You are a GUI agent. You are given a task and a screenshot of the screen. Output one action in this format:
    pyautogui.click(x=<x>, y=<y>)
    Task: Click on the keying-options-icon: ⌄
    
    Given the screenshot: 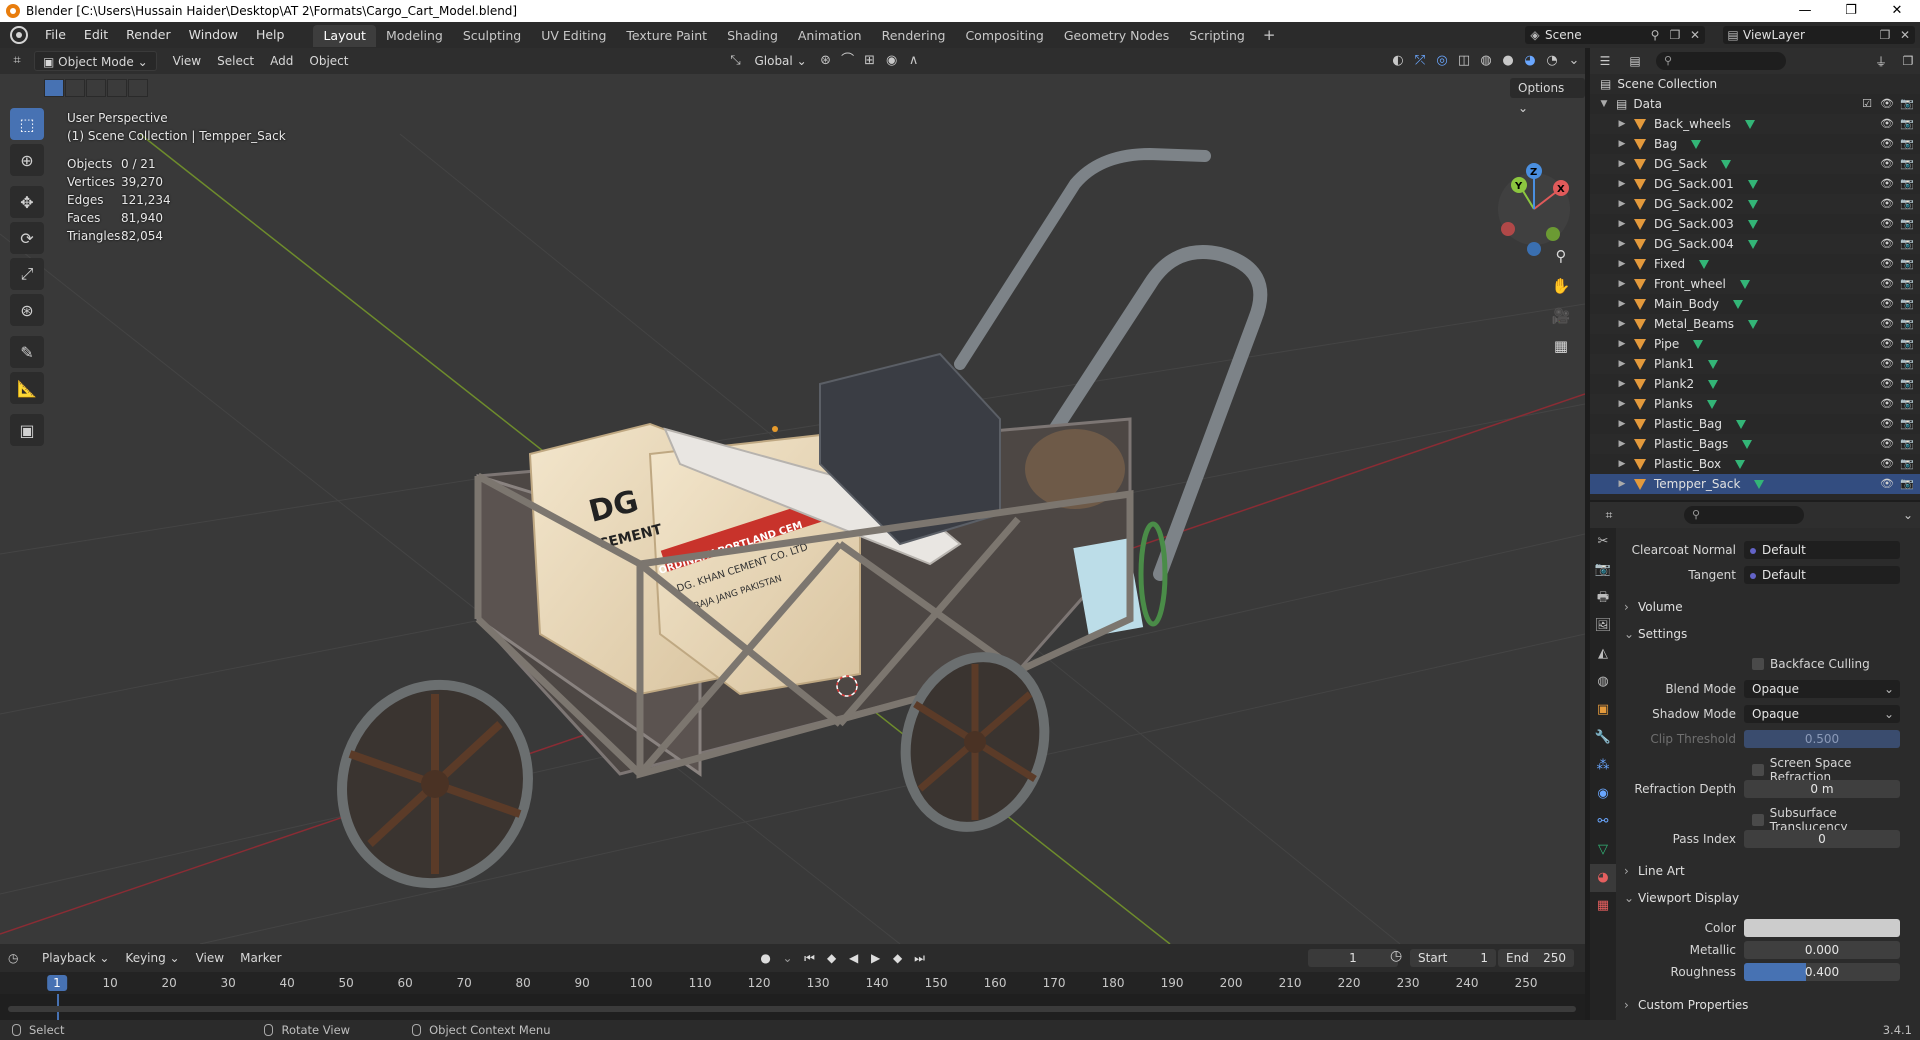 What is the action you would take?
    pyautogui.click(x=788, y=958)
    